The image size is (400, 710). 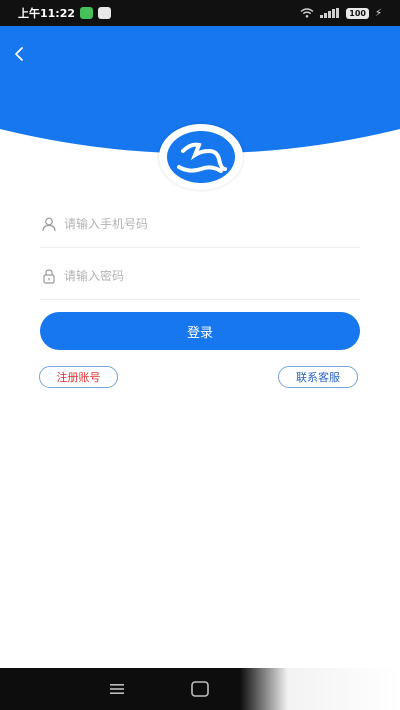 I want to click on login-button: 登录, so click(x=200, y=331).